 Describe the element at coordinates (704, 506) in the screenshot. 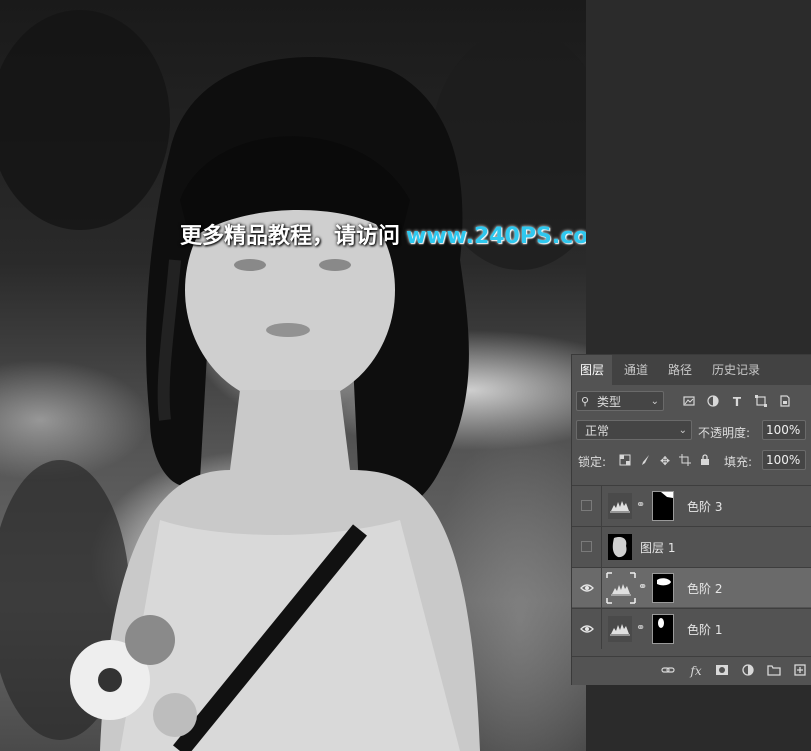

I see `layer-name: 色阶 3` at that location.